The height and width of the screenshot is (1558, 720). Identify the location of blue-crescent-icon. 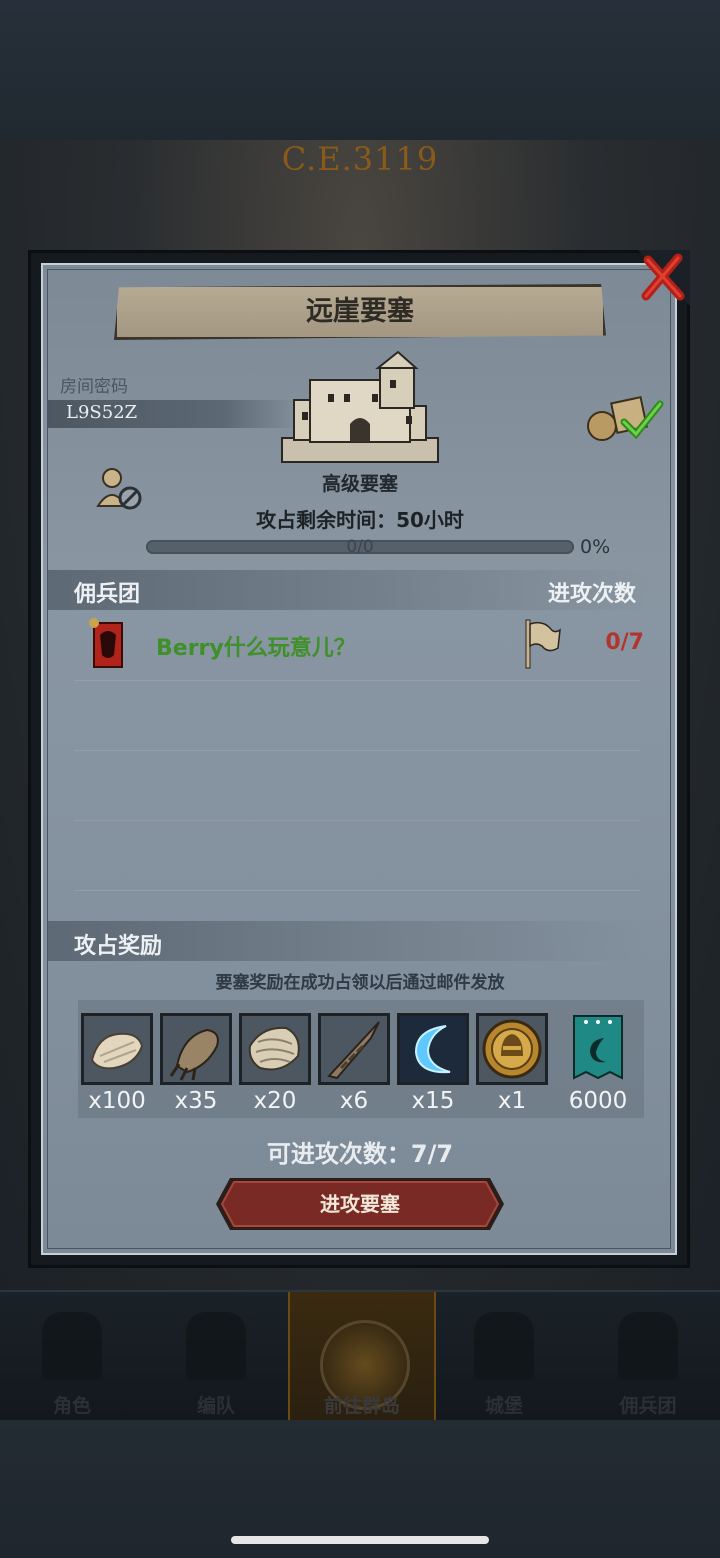
(433, 1049).